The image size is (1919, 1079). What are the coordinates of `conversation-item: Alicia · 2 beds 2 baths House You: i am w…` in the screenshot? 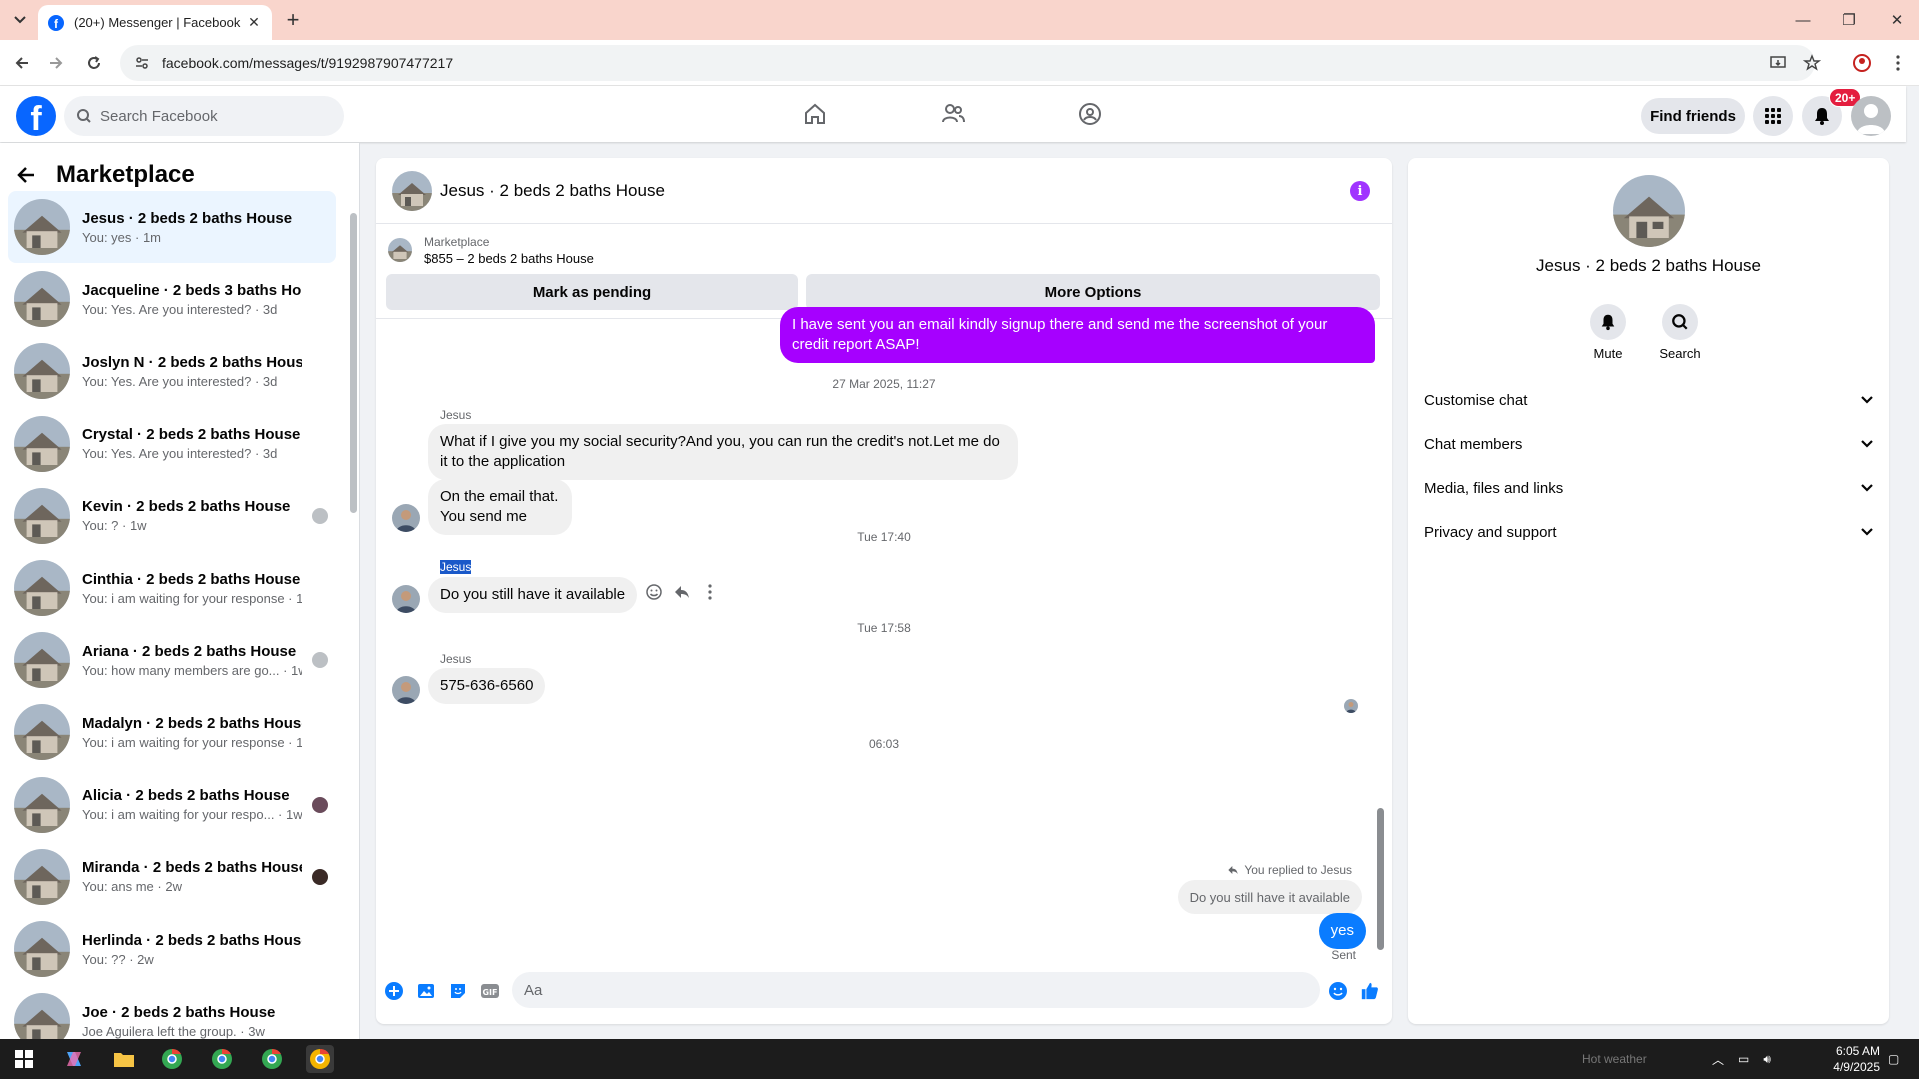 It's located at (172, 805).